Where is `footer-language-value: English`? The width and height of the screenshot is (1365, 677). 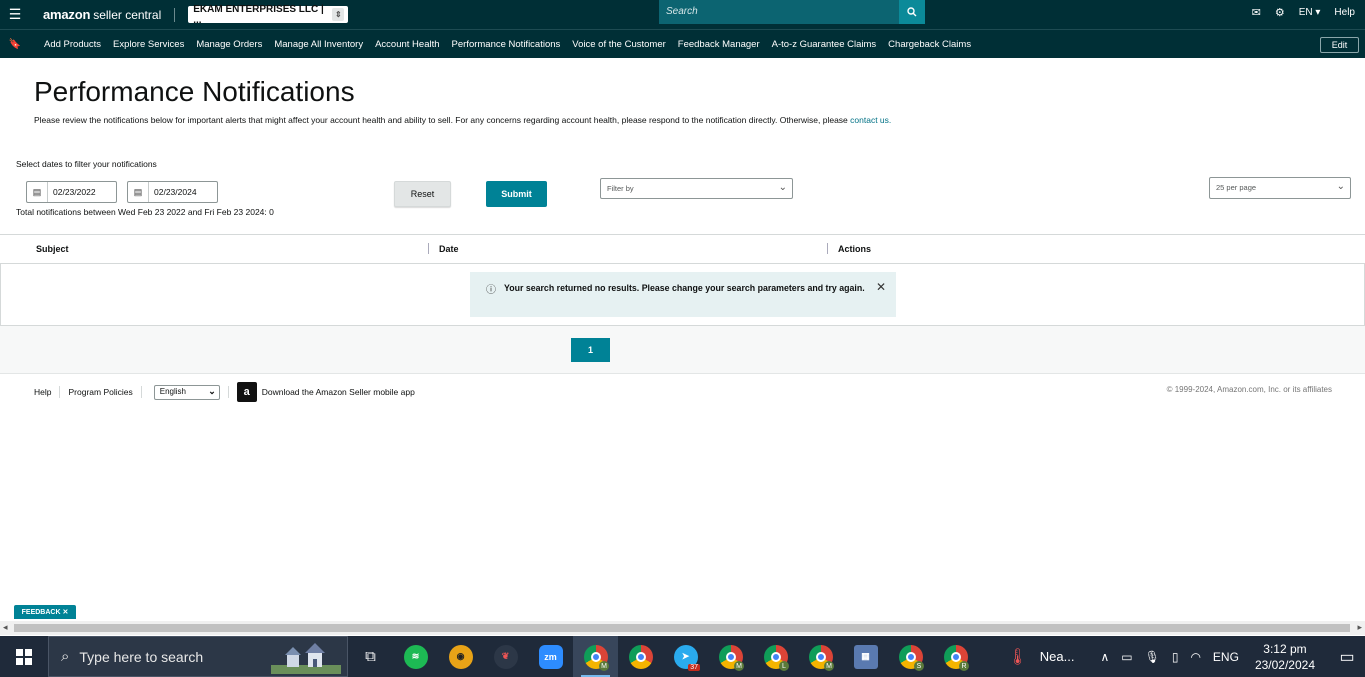
footer-language-value: English is located at coordinates (172, 391).